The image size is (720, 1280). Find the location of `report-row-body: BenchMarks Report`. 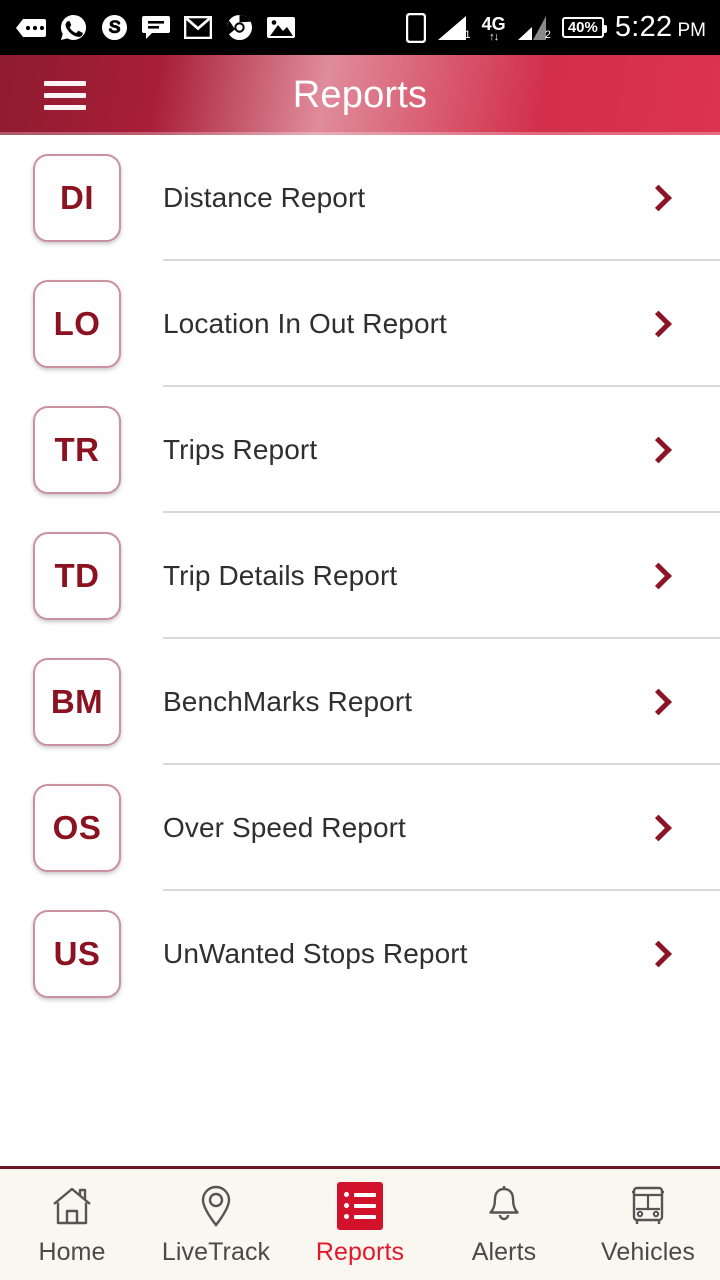

report-row-body: BenchMarks Report is located at coordinates (441, 702).